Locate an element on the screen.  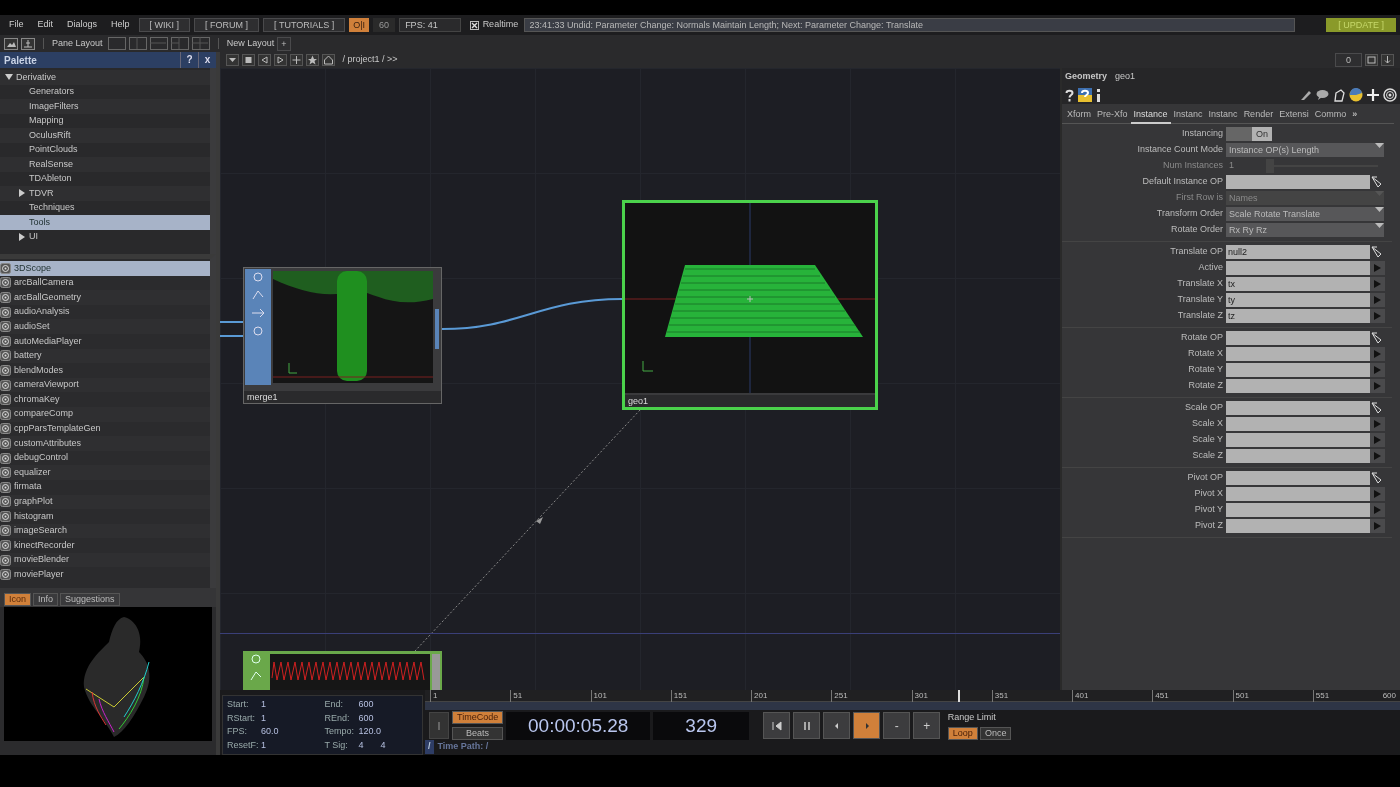
palette-item: debugControl is located at coordinates (105, 458).